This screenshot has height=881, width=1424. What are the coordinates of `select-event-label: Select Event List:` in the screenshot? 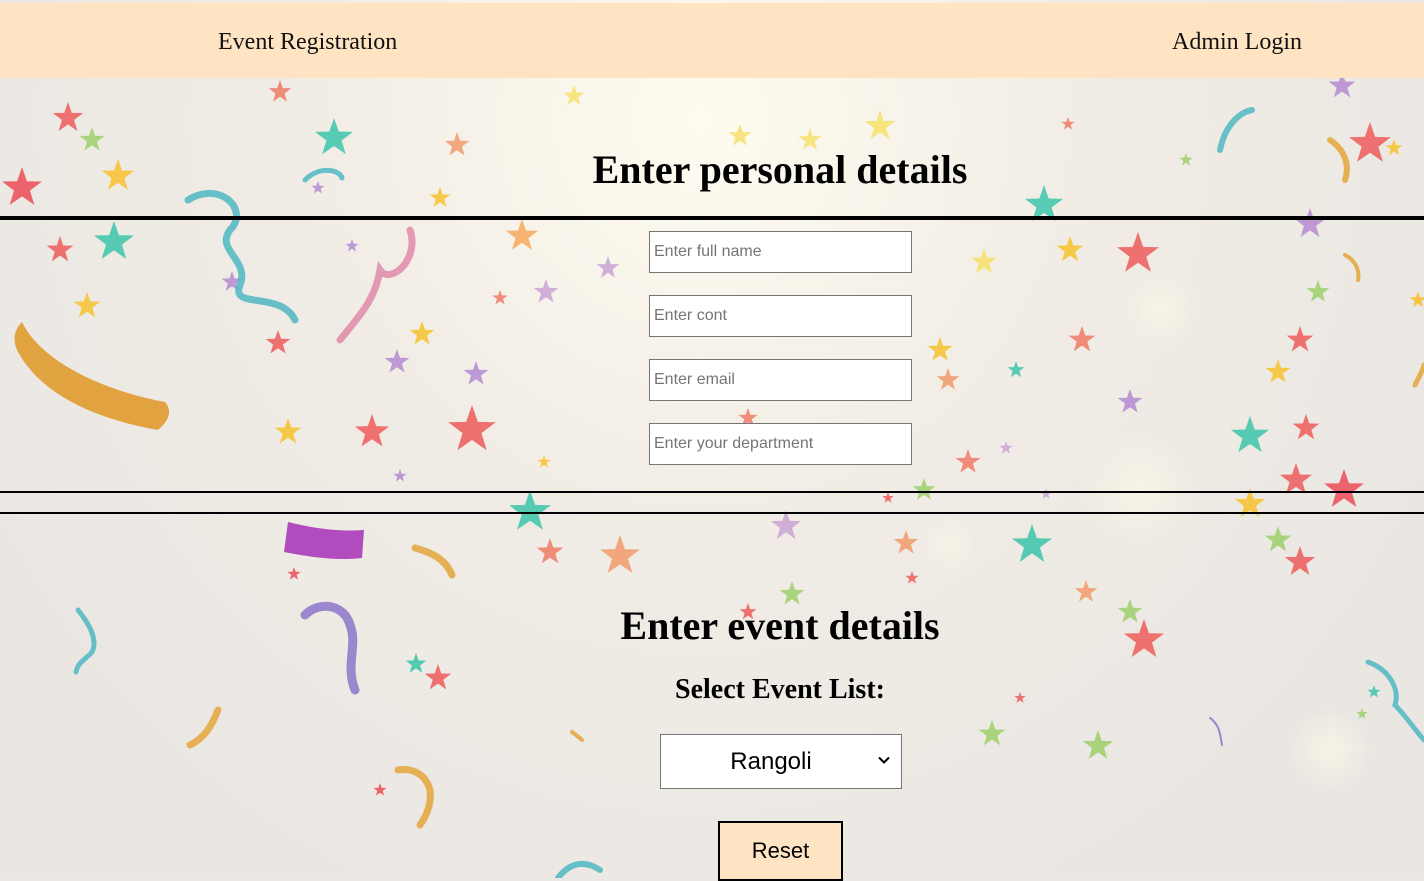 It's located at (780, 689).